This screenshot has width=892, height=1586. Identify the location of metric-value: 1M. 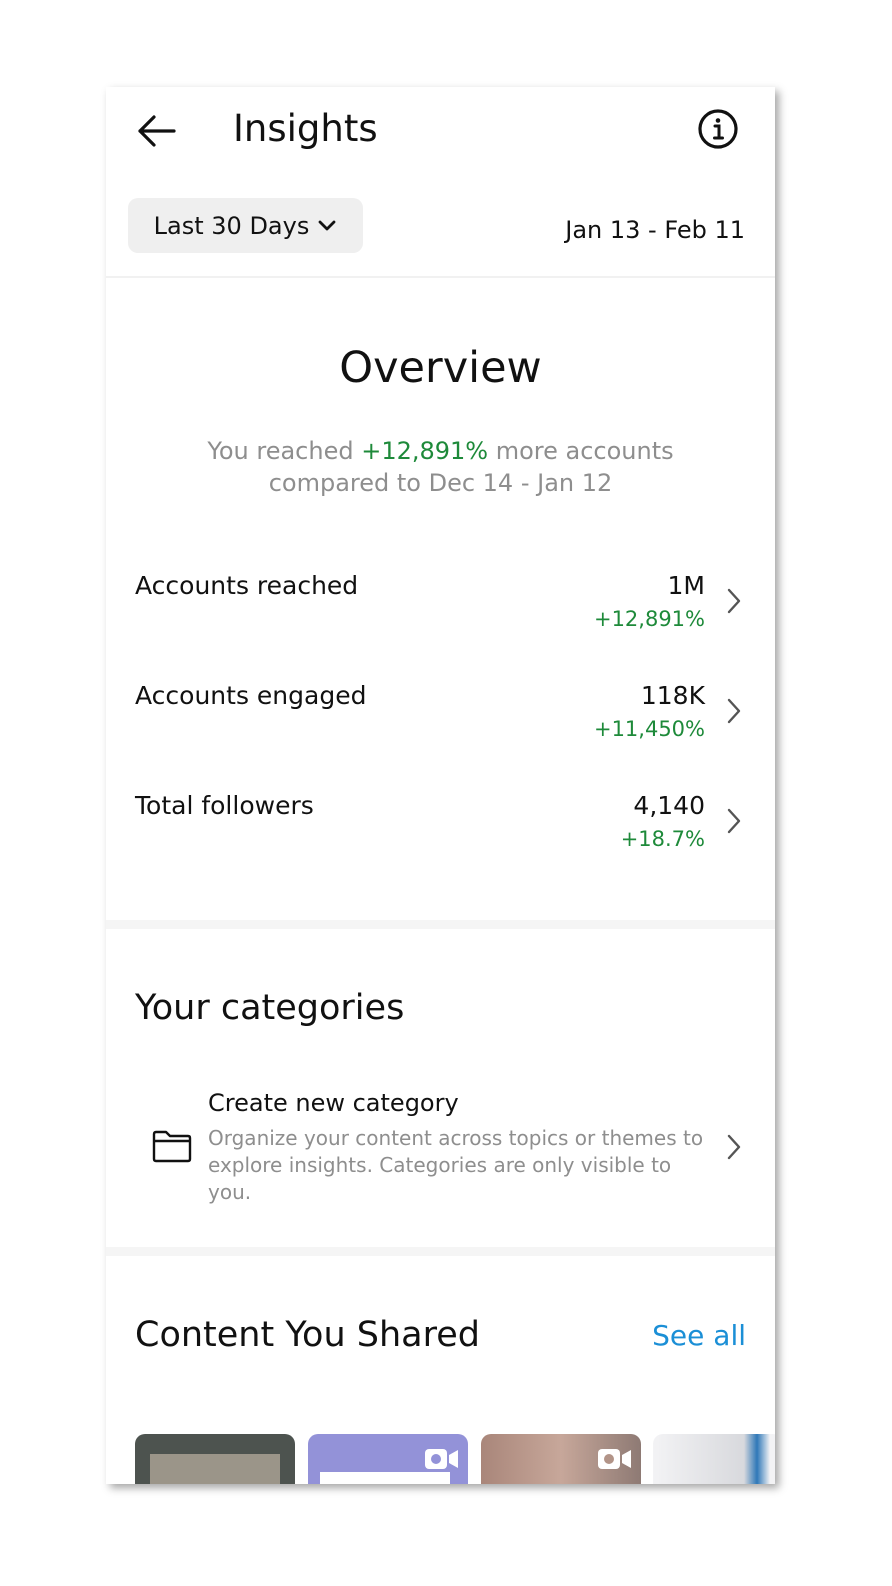
(686, 585).